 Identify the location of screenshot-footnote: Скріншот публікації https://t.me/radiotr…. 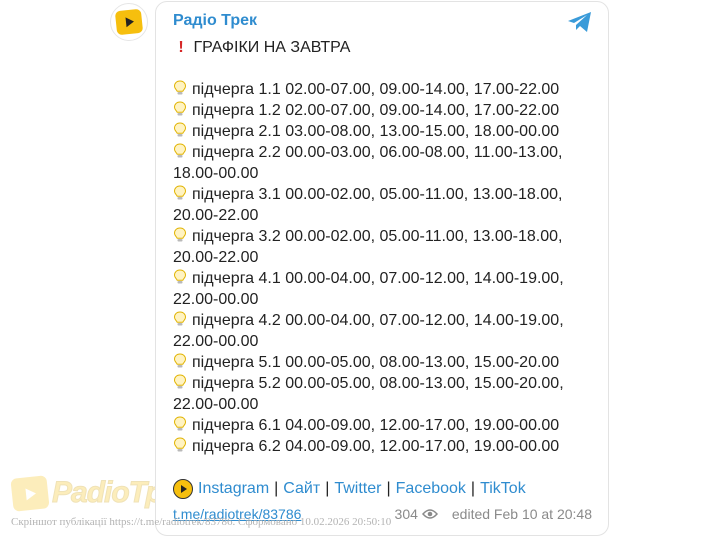
(201, 522).